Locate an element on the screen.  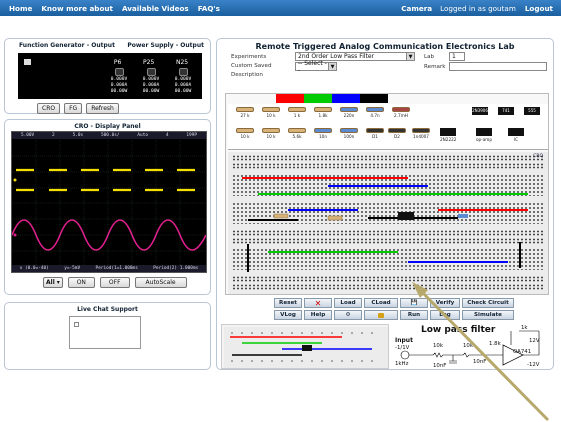
nav-logout-link: Logout is located at coordinates (539, 8).